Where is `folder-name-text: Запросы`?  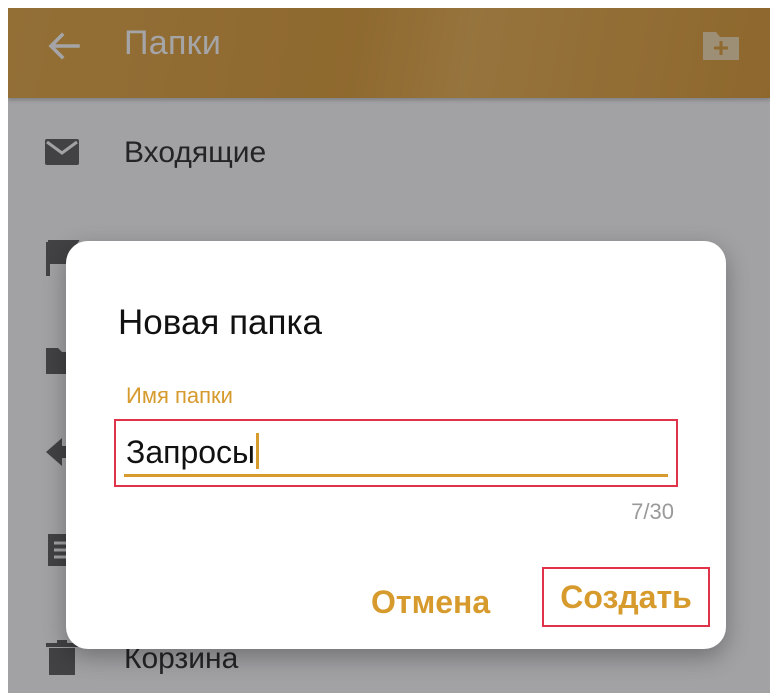
folder-name-text: Запросы is located at coordinates (191, 452).